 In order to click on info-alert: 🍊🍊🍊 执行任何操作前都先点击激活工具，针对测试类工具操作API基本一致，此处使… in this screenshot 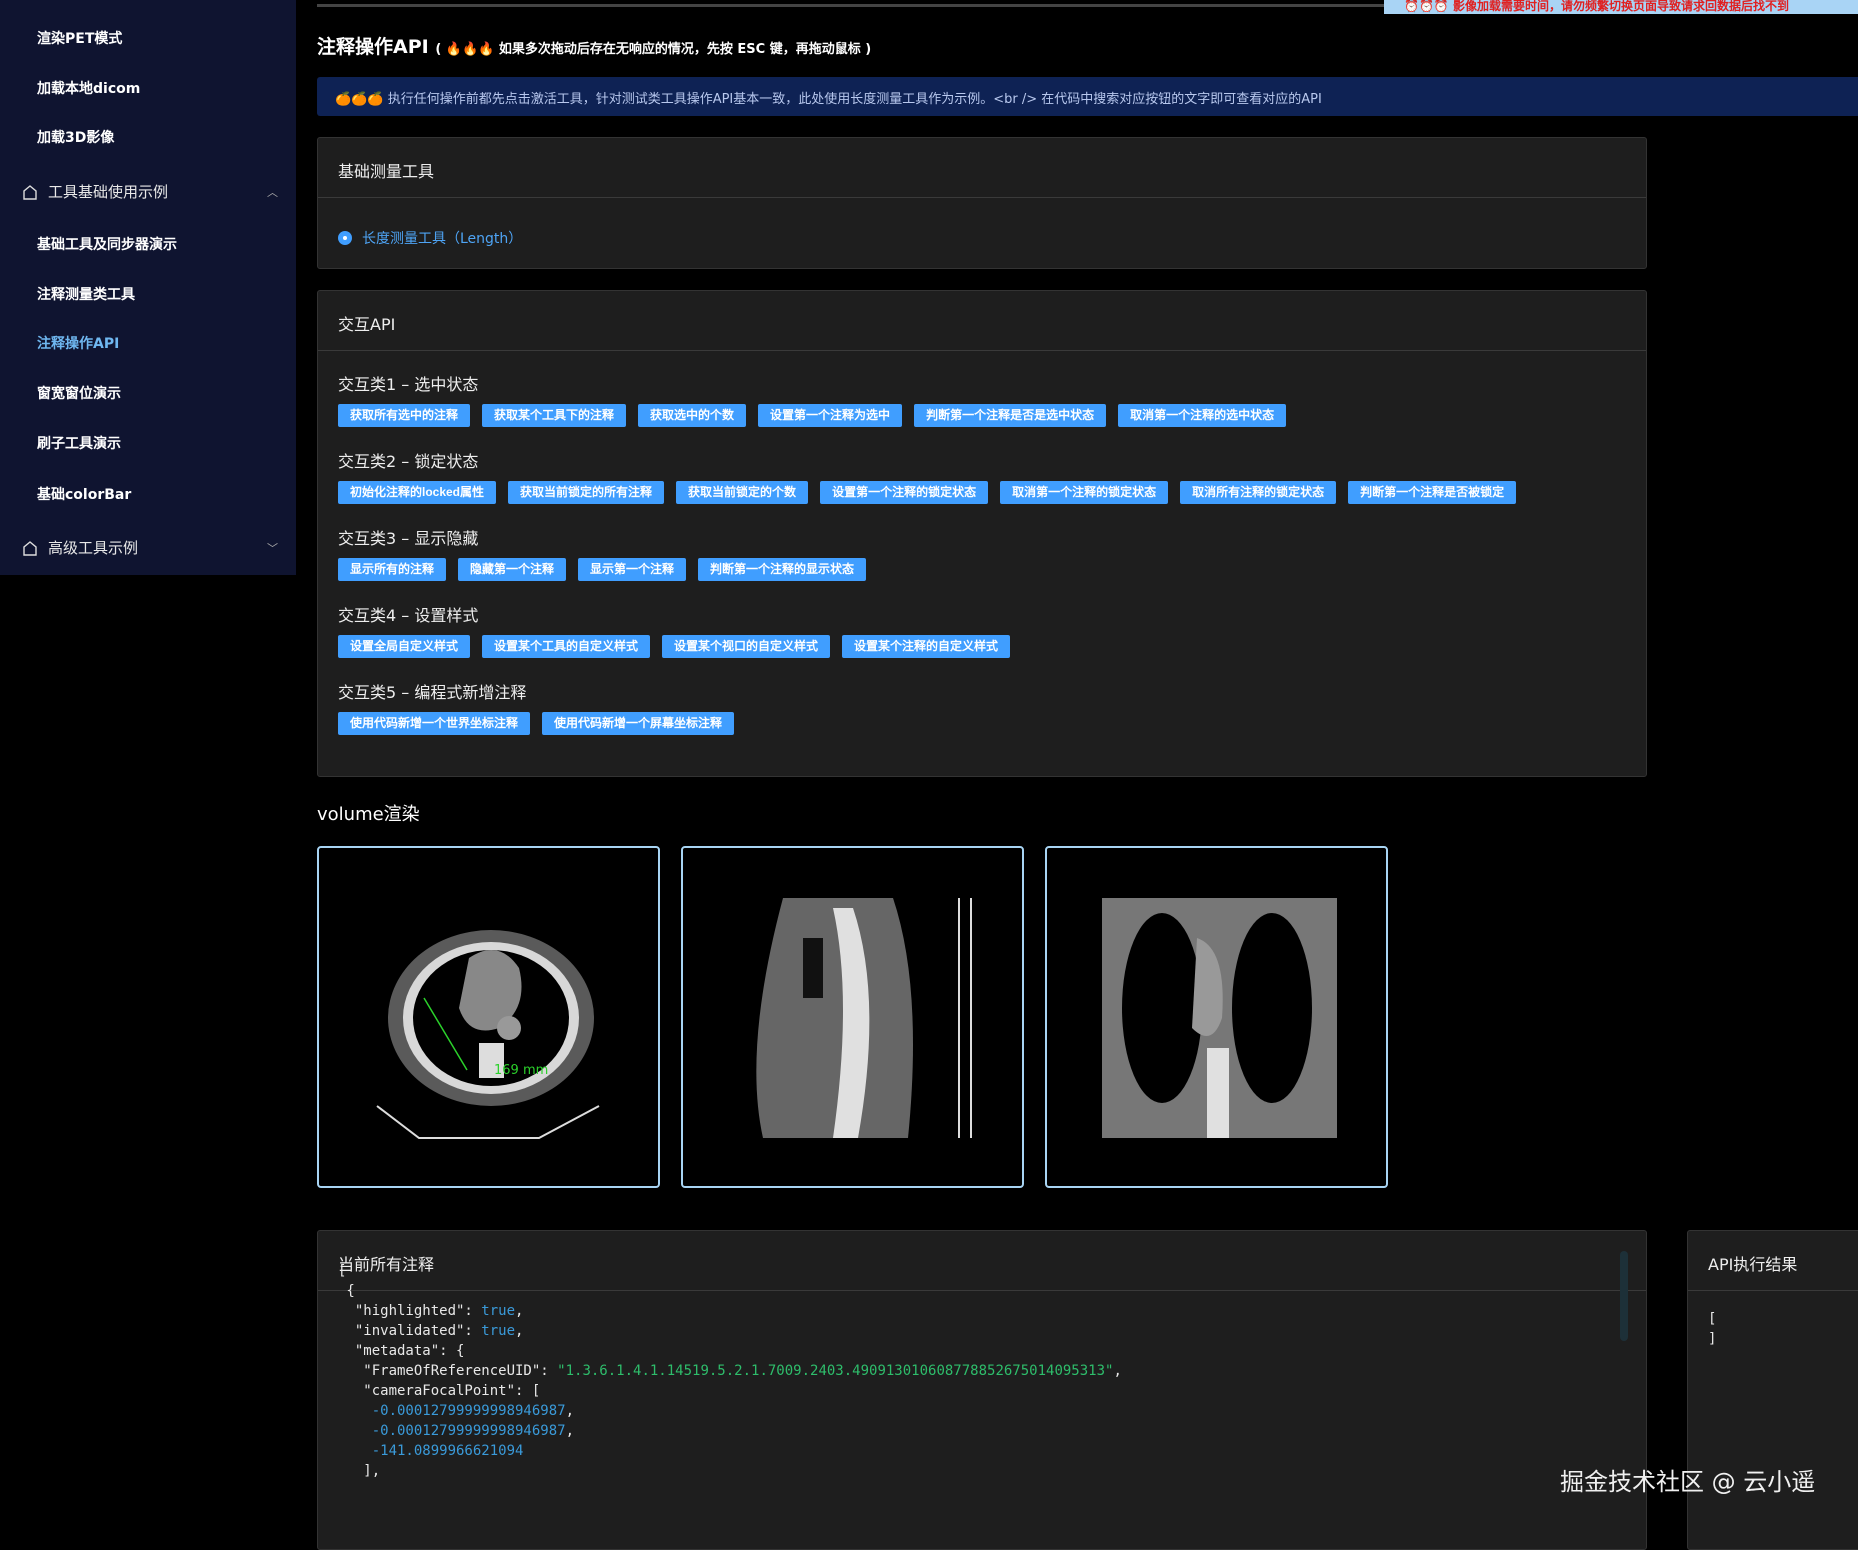, I will do `click(1087, 96)`.